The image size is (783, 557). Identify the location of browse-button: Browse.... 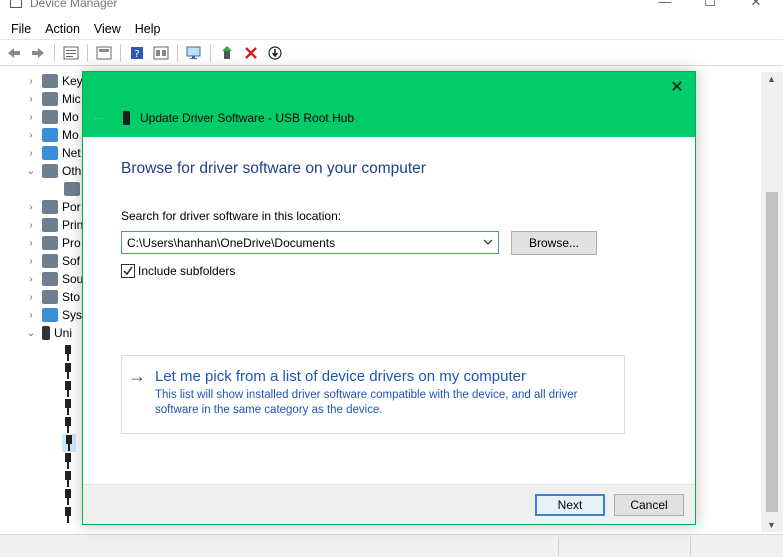
(554, 243).